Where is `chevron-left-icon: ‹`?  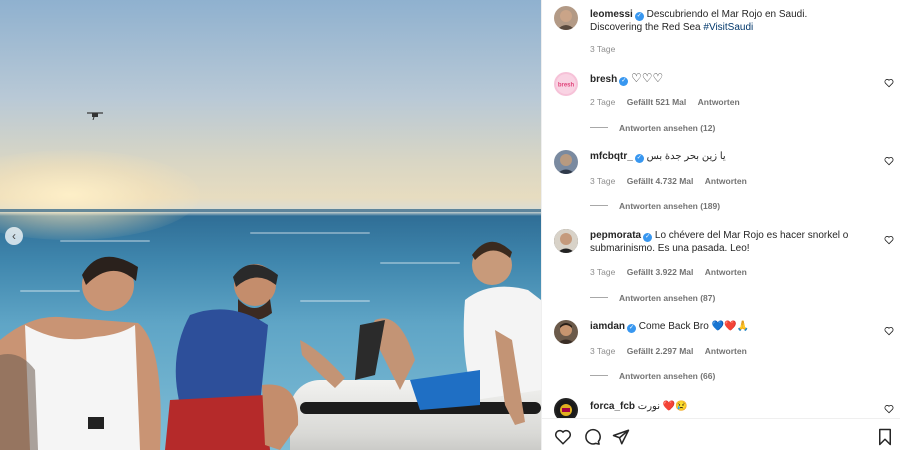
chevron-left-icon: ‹ is located at coordinates (14, 236).